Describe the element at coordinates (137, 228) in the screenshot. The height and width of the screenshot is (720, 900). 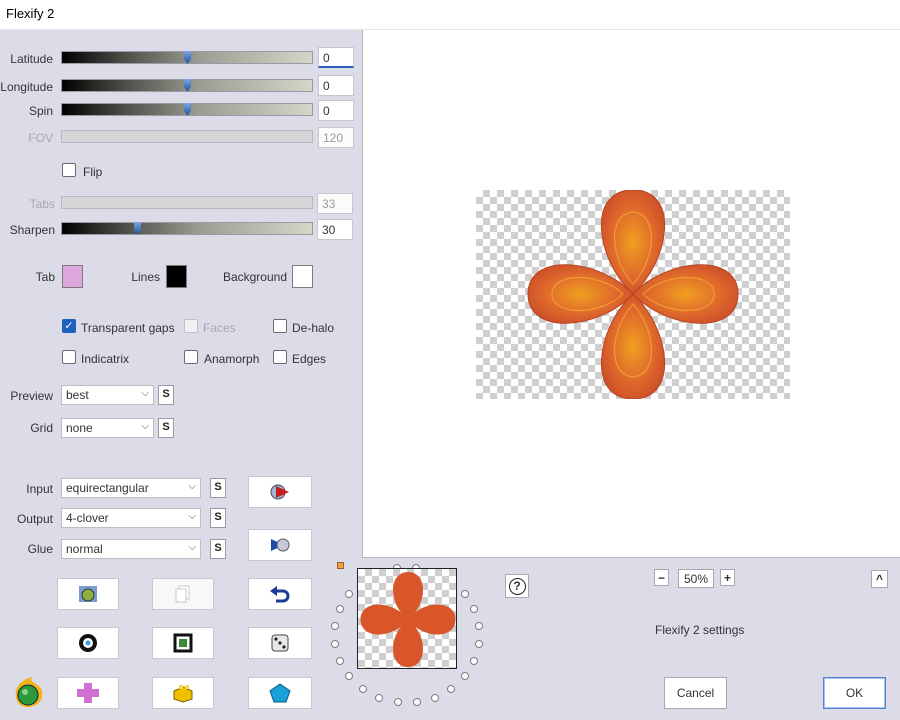
I see `sharpen-slider-thumb` at that location.